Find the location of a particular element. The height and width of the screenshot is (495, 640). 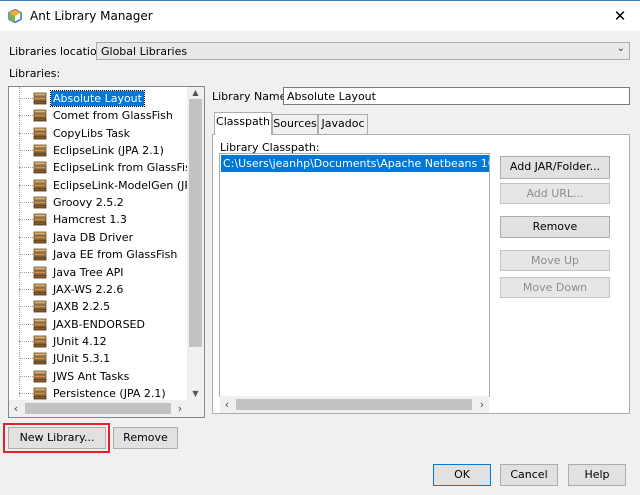

library-name: Java Tree API is located at coordinates (88, 272).